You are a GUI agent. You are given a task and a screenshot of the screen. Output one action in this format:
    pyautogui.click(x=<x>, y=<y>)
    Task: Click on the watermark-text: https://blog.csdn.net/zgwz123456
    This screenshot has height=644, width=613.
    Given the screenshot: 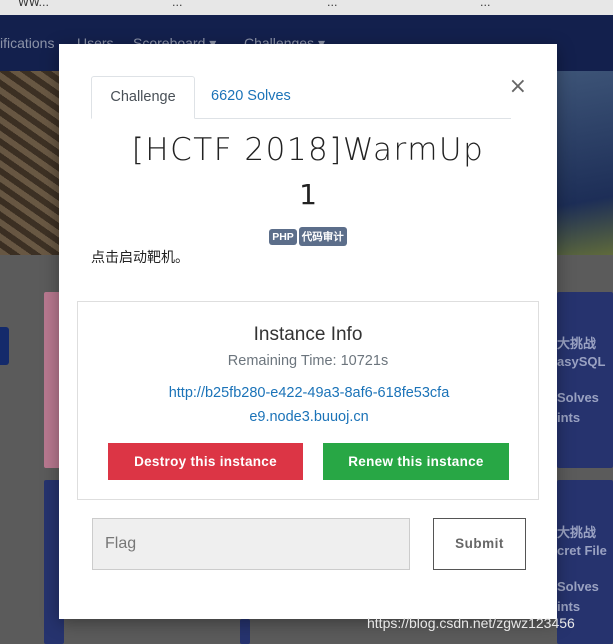 What is the action you would take?
    pyautogui.click(x=471, y=623)
    